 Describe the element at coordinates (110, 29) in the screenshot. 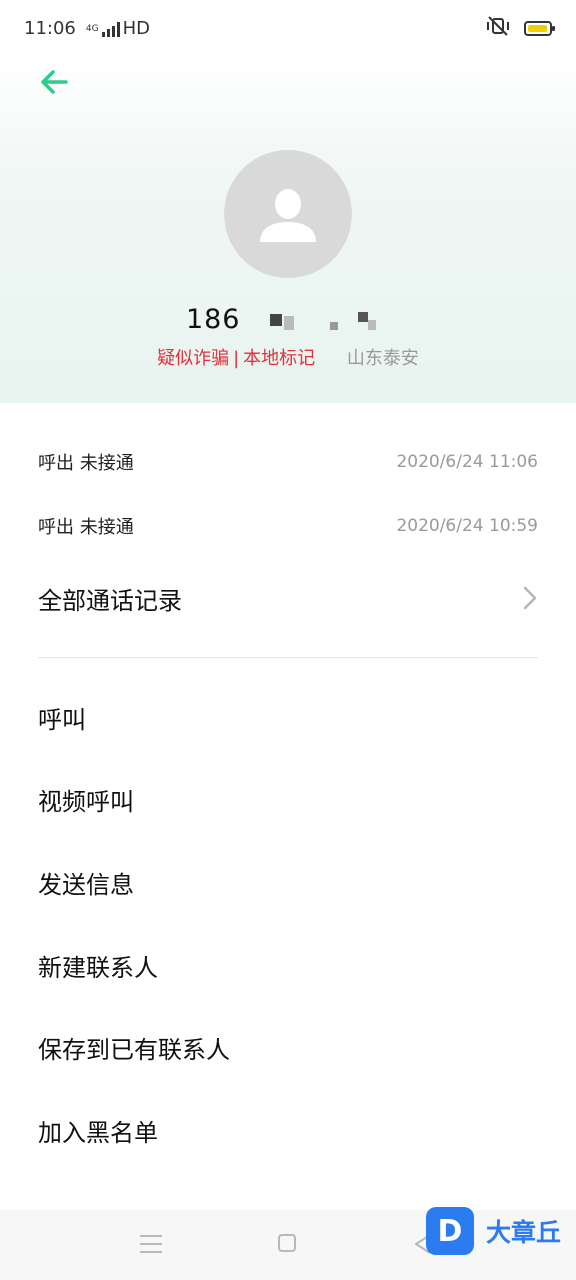

I see `signal-icon` at that location.